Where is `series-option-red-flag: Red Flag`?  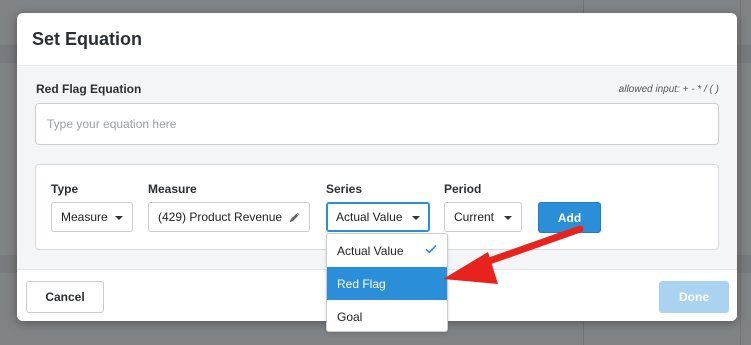 series-option-red-flag: Red Flag is located at coordinates (387, 283).